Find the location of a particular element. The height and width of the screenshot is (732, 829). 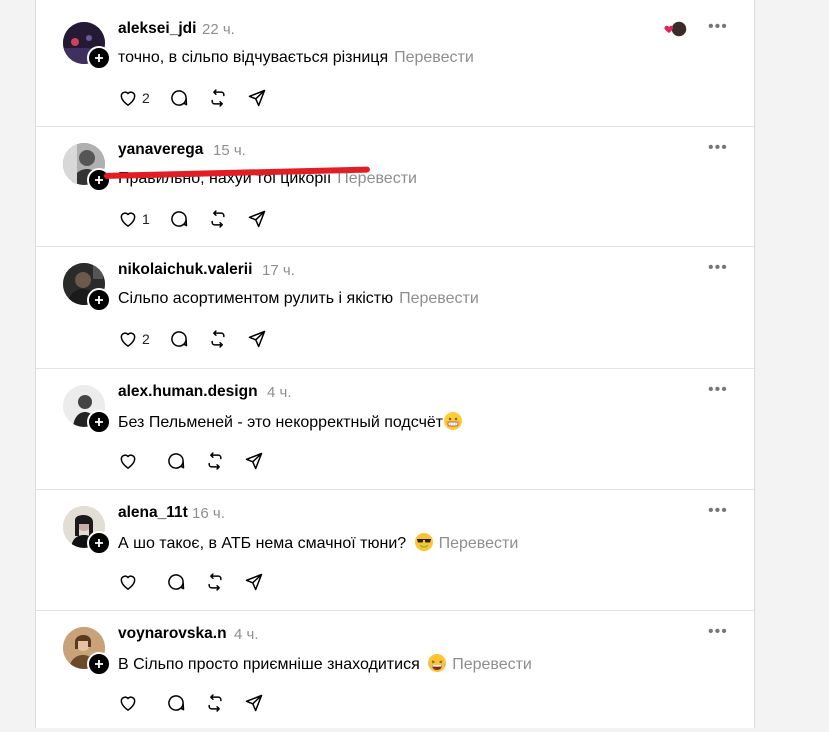

username: yanaverega is located at coordinates (160, 150).